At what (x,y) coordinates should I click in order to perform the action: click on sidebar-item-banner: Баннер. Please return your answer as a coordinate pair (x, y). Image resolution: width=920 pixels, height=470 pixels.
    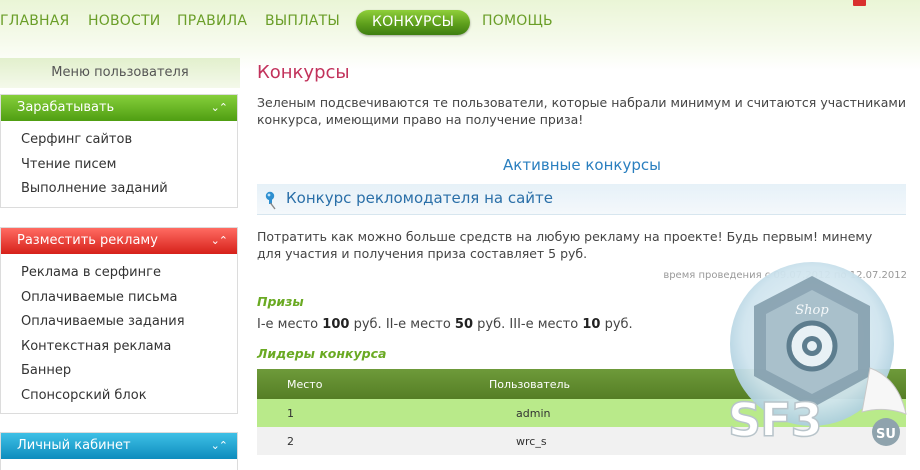
    Looking at the image, I should click on (129, 371).